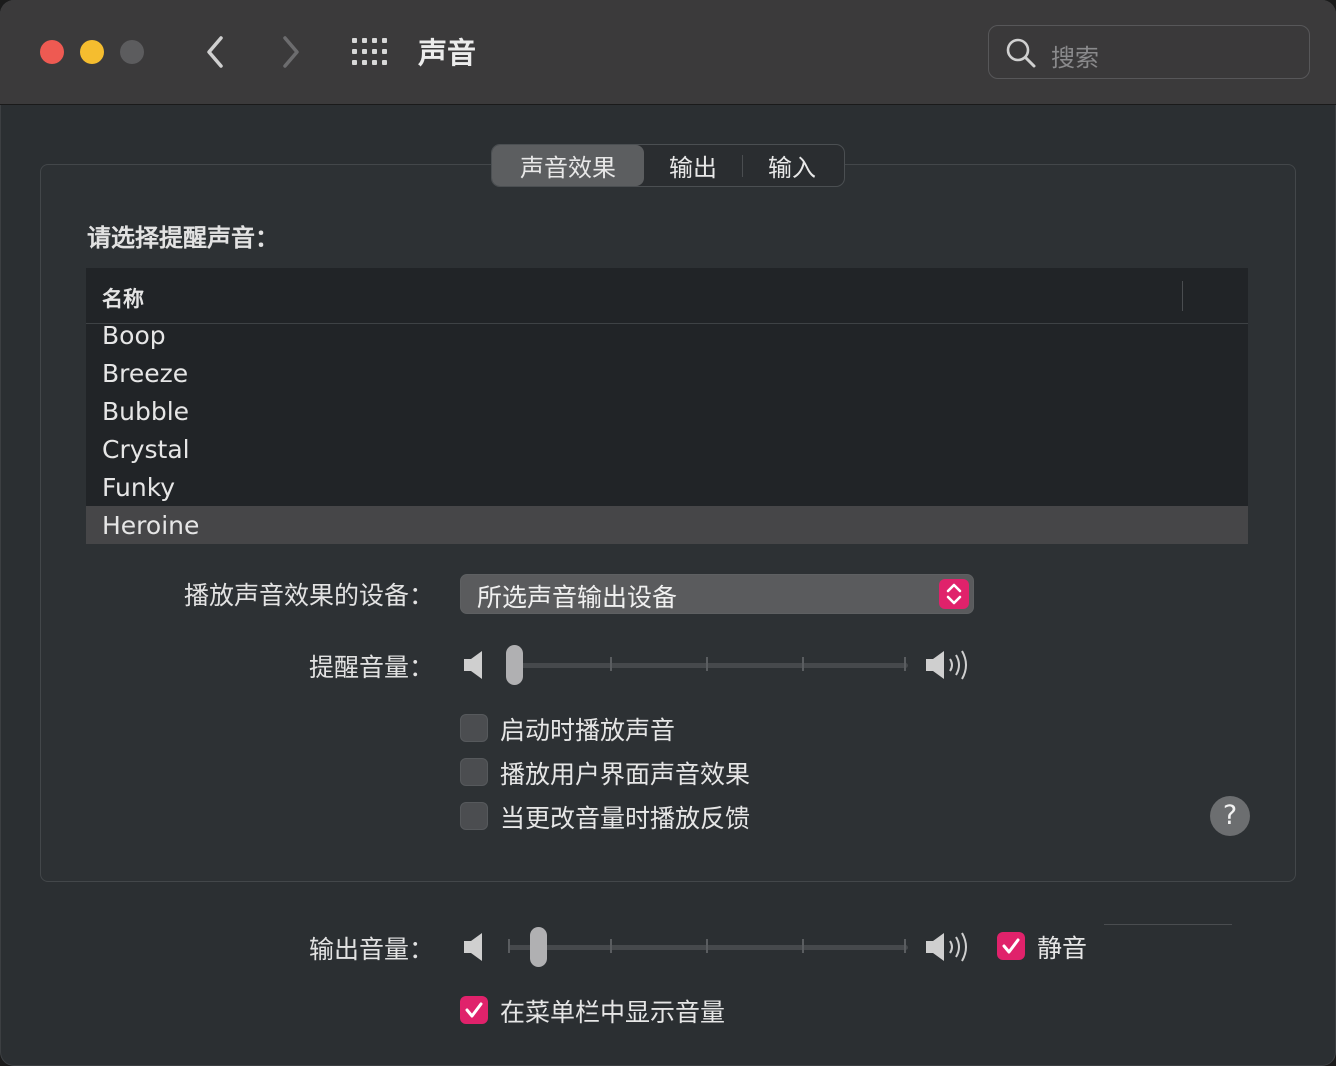 The width and height of the screenshot is (1336, 1066). What do you see at coordinates (447, 53) in the screenshot?
I see `window-title: 声音` at bounding box center [447, 53].